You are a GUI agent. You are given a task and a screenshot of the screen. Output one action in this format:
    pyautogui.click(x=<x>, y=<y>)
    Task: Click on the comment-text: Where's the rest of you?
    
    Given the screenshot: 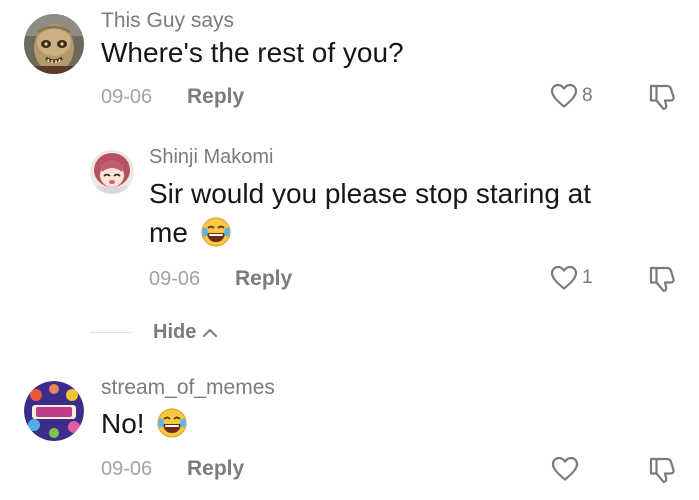 What is the action you would take?
    pyautogui.click(x=252, y=52)
    